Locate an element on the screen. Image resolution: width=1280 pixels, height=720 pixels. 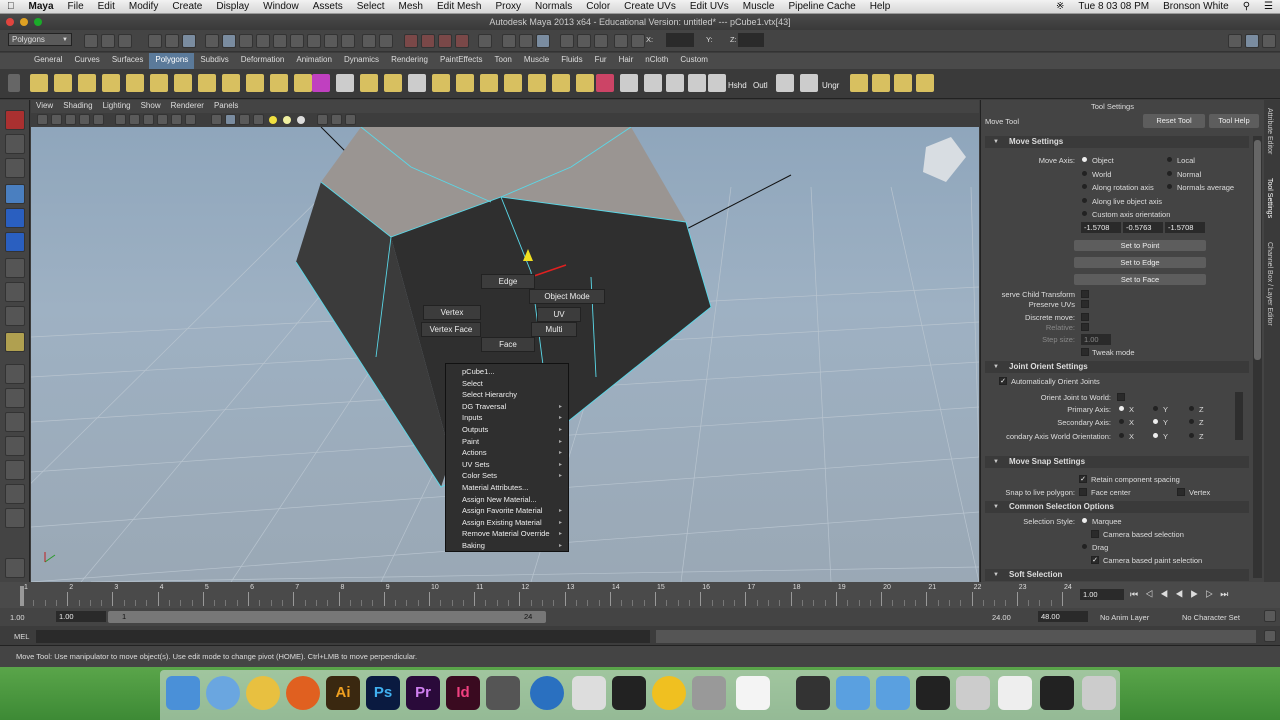
safe-title-icon is located at coordinates (190, 119).